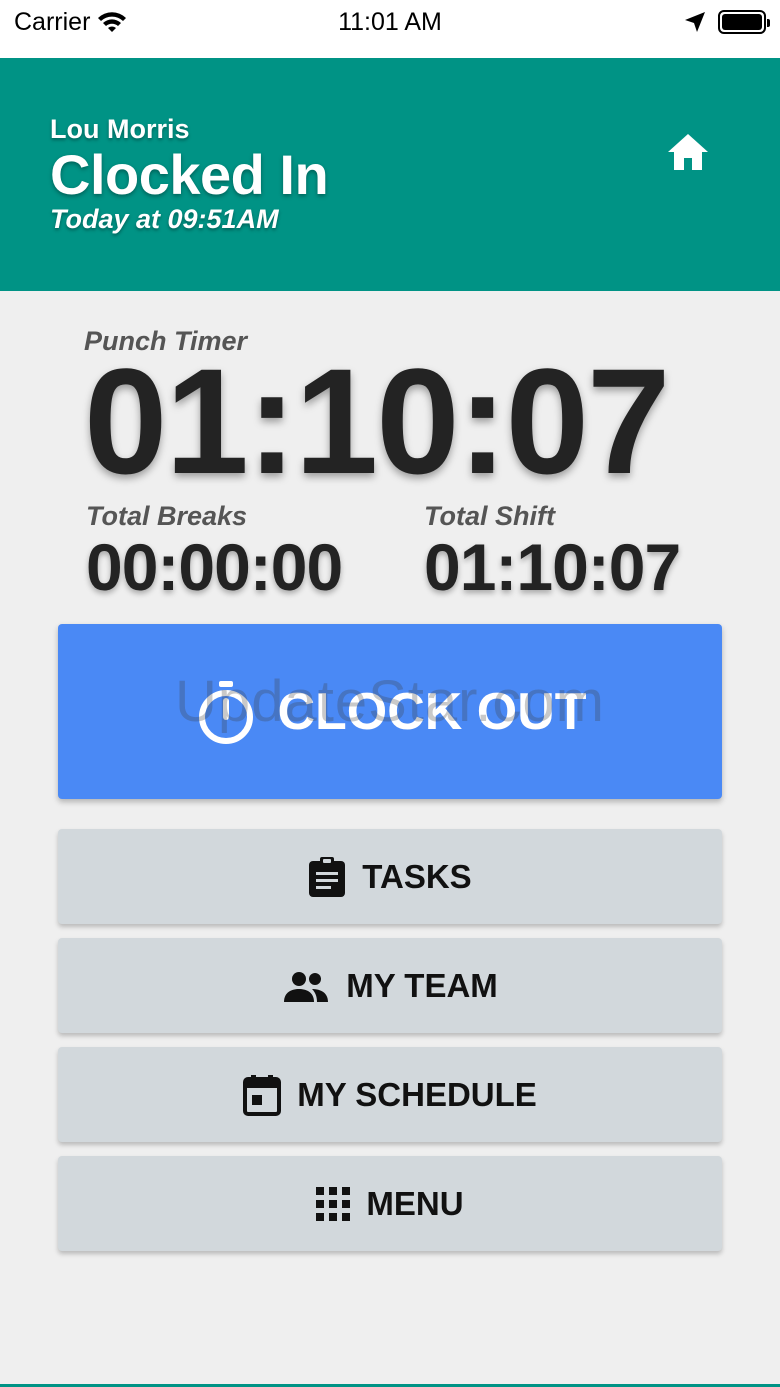 The width and height of the screenshot is (780, 1387). What do you see at coordinates (417, 1094) in the screenshot?
I see `my-schedule-label: MY SCHEDULE` at bounding box center [417, 1094].